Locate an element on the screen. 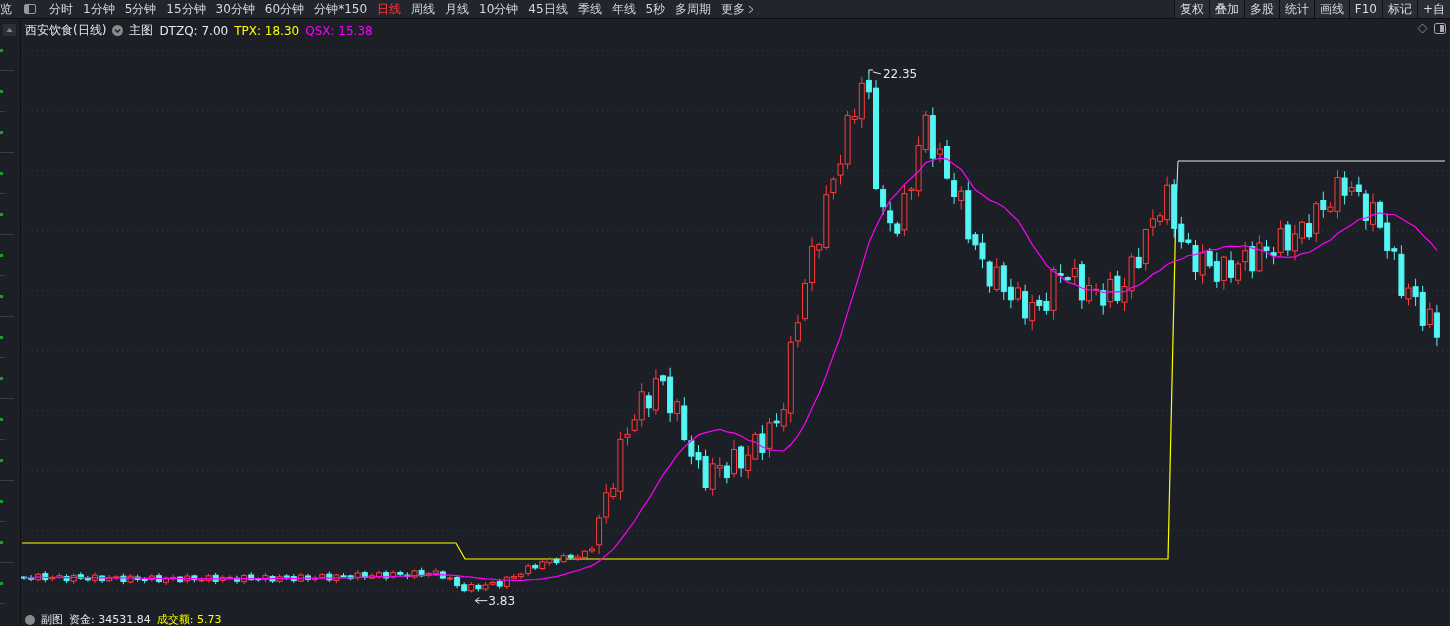 The width and height of the screenshot is (1450, 626). toolbar-button: F10 is located at coordinates (1365, 9).